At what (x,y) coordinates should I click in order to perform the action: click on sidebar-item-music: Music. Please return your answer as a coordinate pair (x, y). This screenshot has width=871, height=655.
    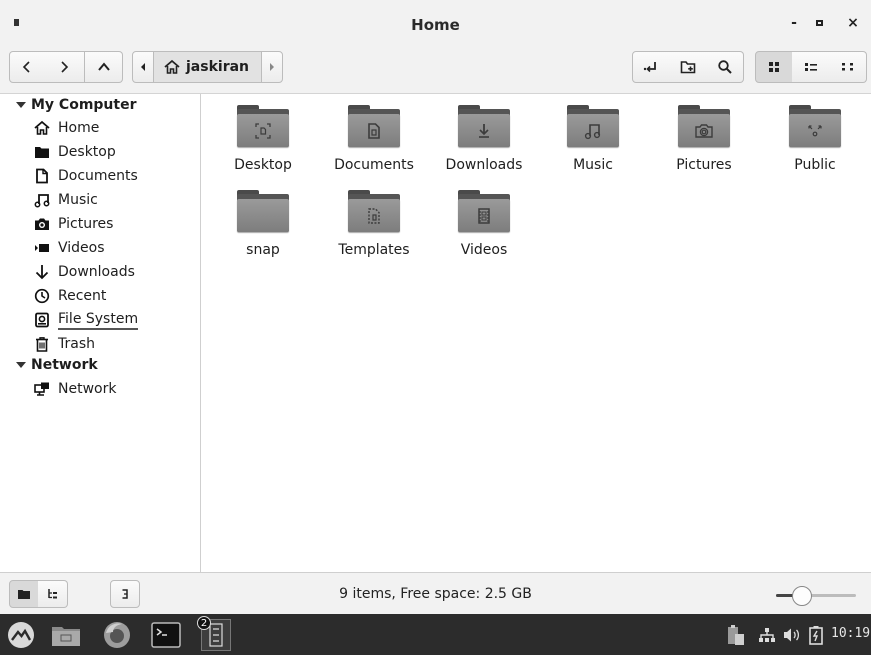
    Looking at the image, I should click on (66, 200).